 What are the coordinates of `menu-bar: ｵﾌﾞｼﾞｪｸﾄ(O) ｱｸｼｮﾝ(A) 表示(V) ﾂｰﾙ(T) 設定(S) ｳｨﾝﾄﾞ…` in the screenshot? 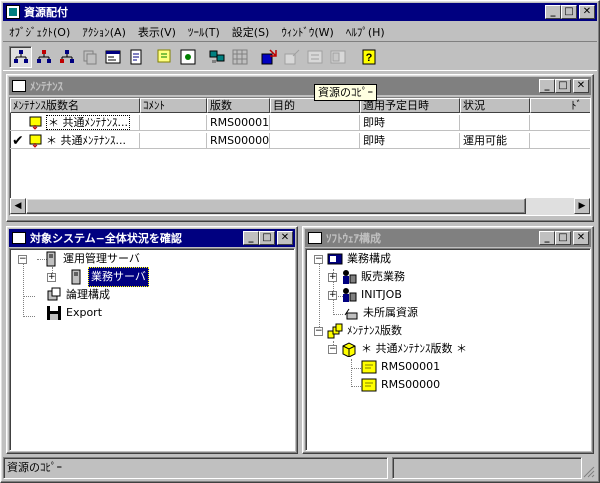 It's located at (300, 31).